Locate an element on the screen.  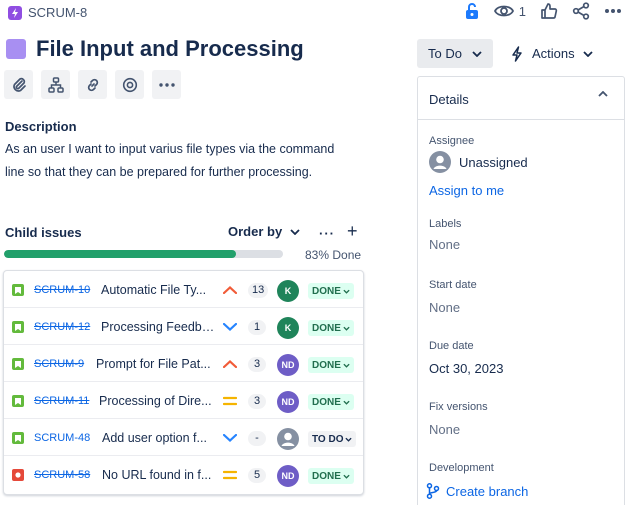
issue-key-link: SCRUM-8 is located at coordinates (57, 12).